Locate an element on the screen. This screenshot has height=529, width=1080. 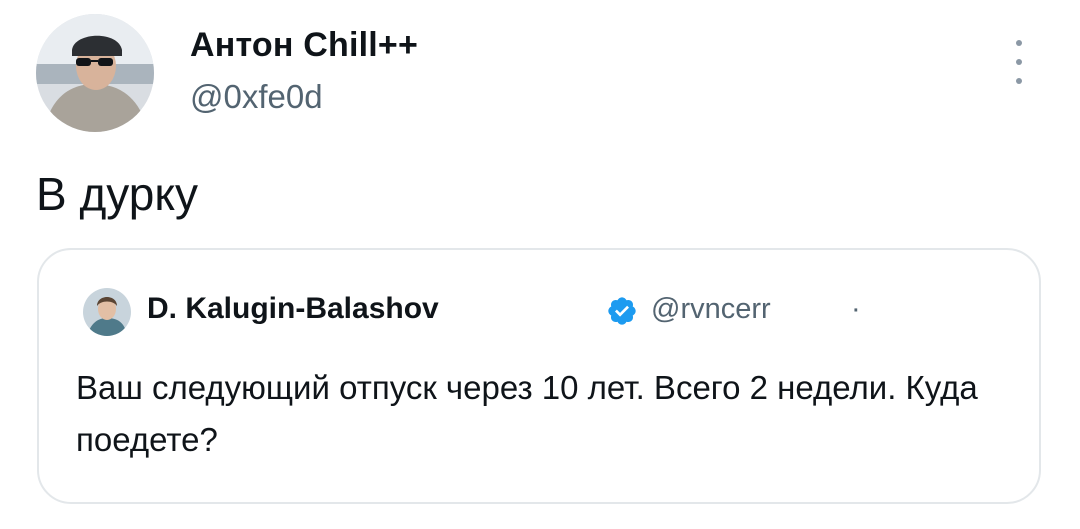
quoted-author-display-name: D. Kalugin-Balashov is located at coordinates (293, 309).